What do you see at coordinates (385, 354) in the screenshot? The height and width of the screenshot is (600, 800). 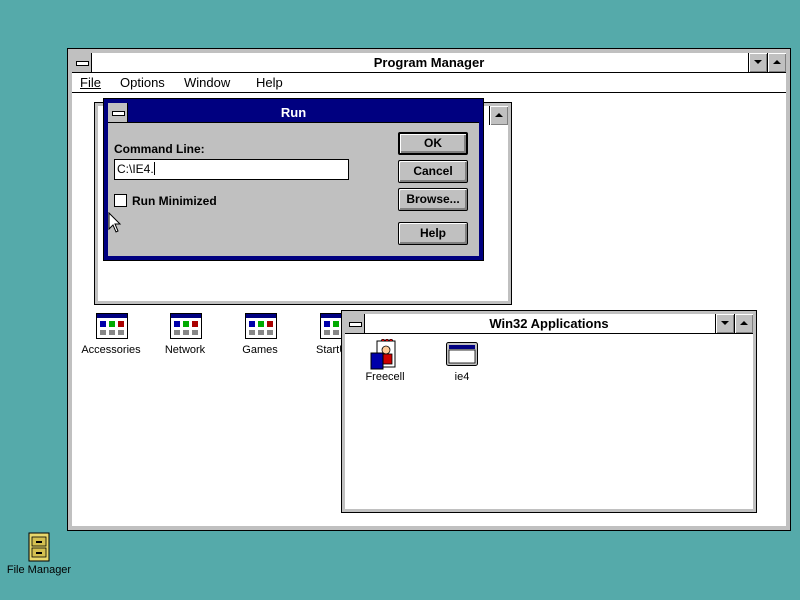 I see `freecell-icon` at bounding box center [385, 354].